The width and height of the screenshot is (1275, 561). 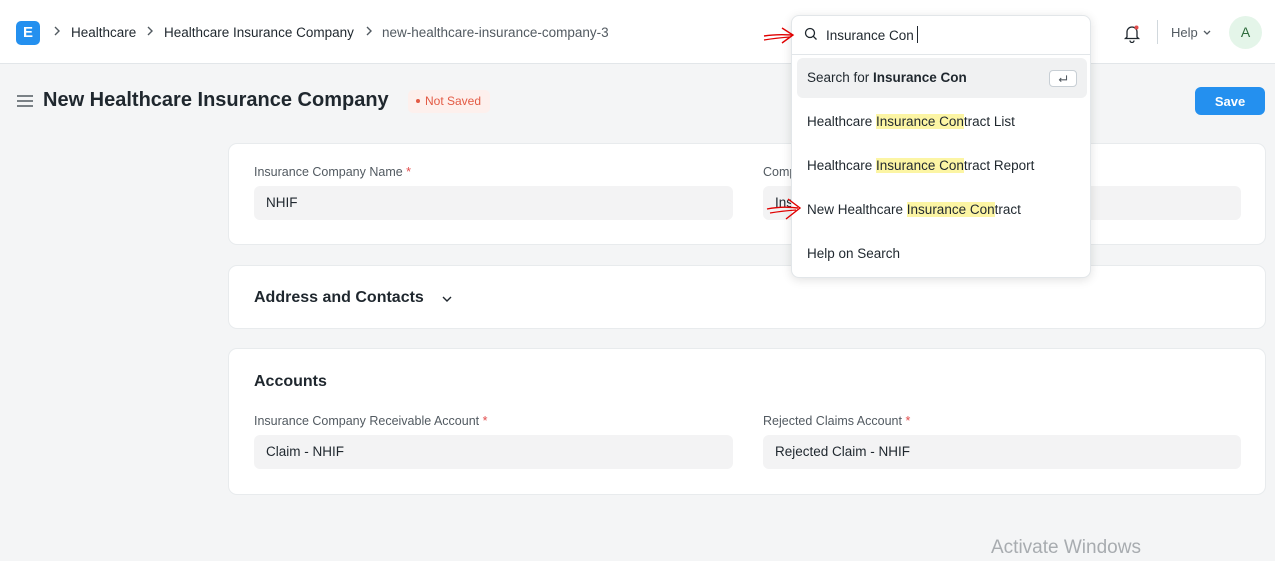 I want to click on status-badge: Not Saved, so click(x=449, y=101).